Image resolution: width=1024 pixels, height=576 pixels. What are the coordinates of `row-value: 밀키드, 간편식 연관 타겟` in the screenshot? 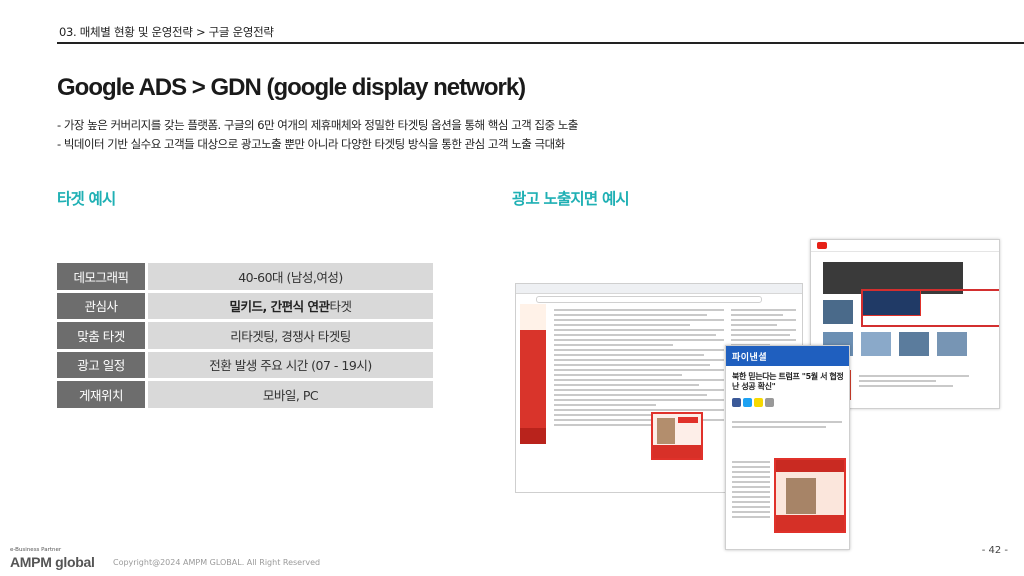 It's located at (290, 305).